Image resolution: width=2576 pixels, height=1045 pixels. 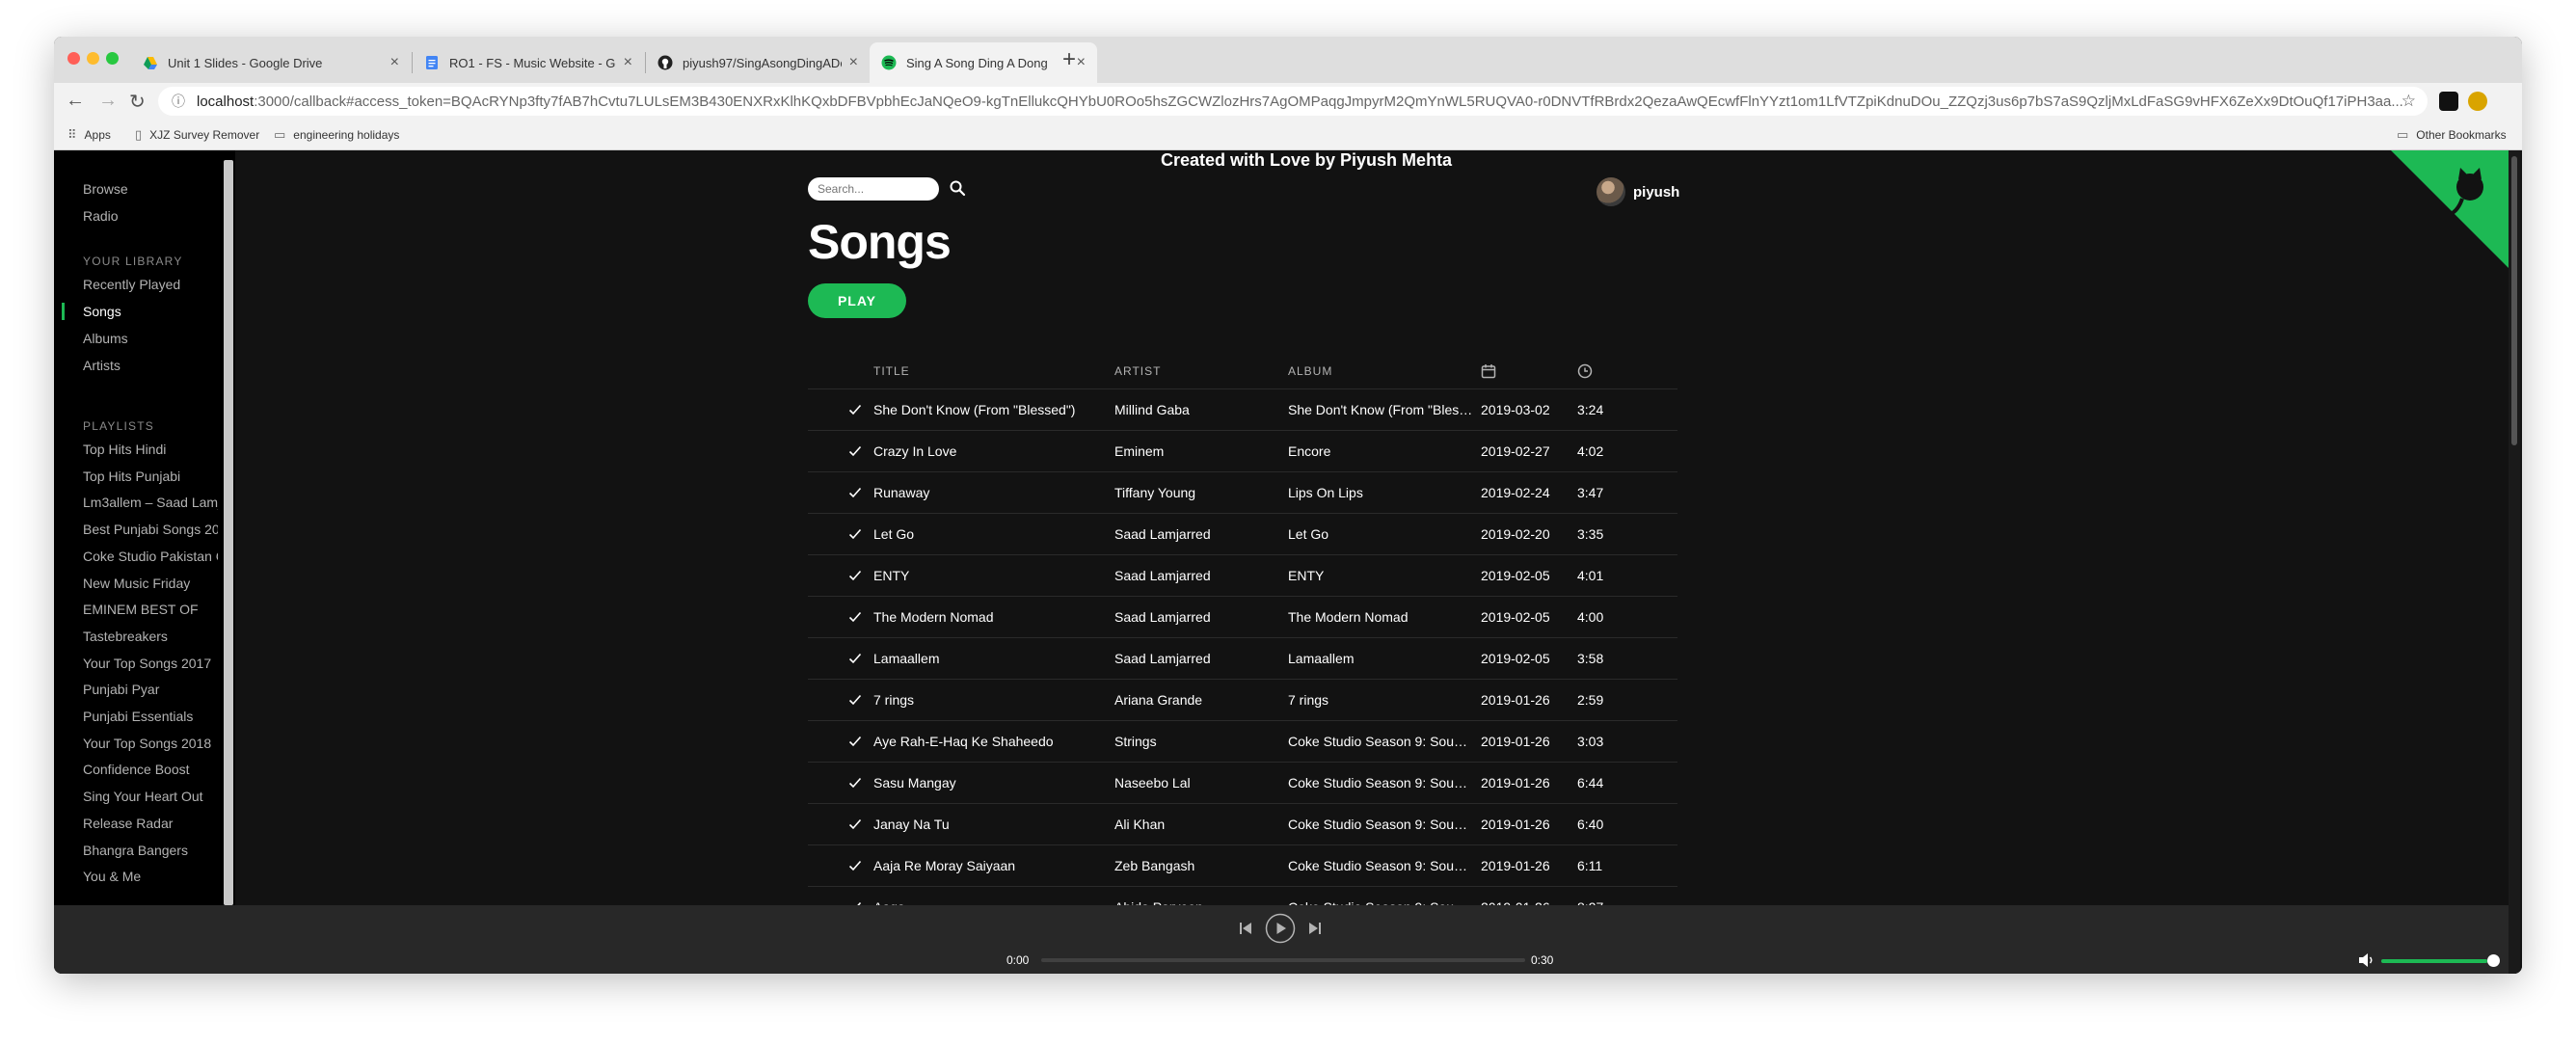 I want to click on song-artist: Eminem, so click(x=1196, y=451).